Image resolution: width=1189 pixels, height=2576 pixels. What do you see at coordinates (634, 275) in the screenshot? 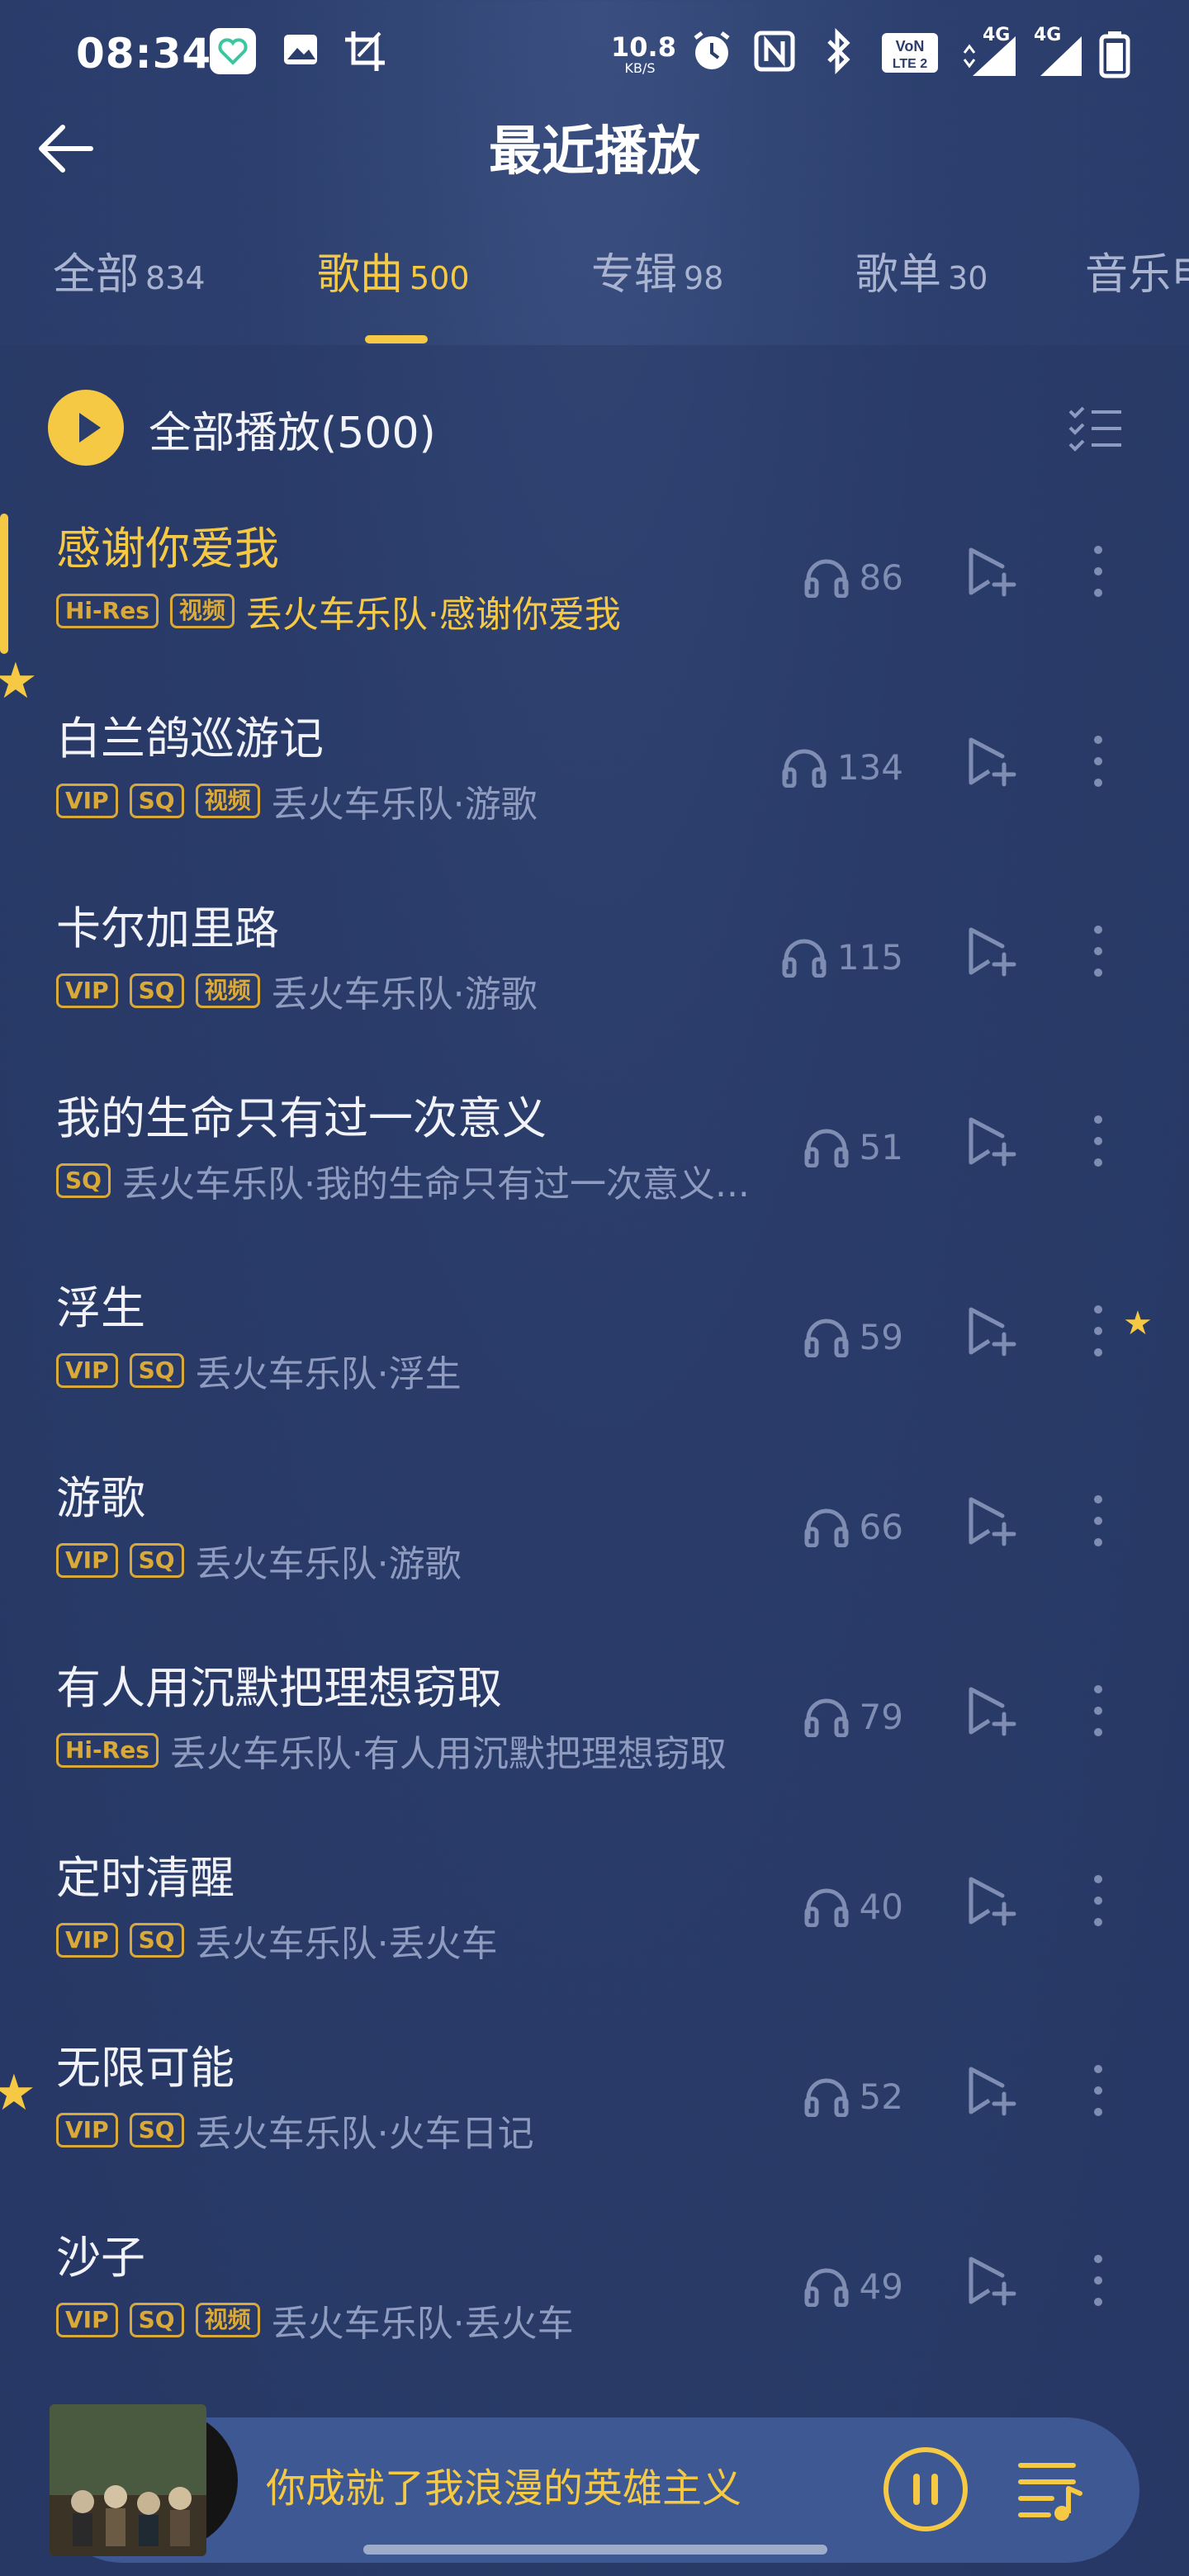
I see `tab-label: 专辑` at bounding box center [634, 275].